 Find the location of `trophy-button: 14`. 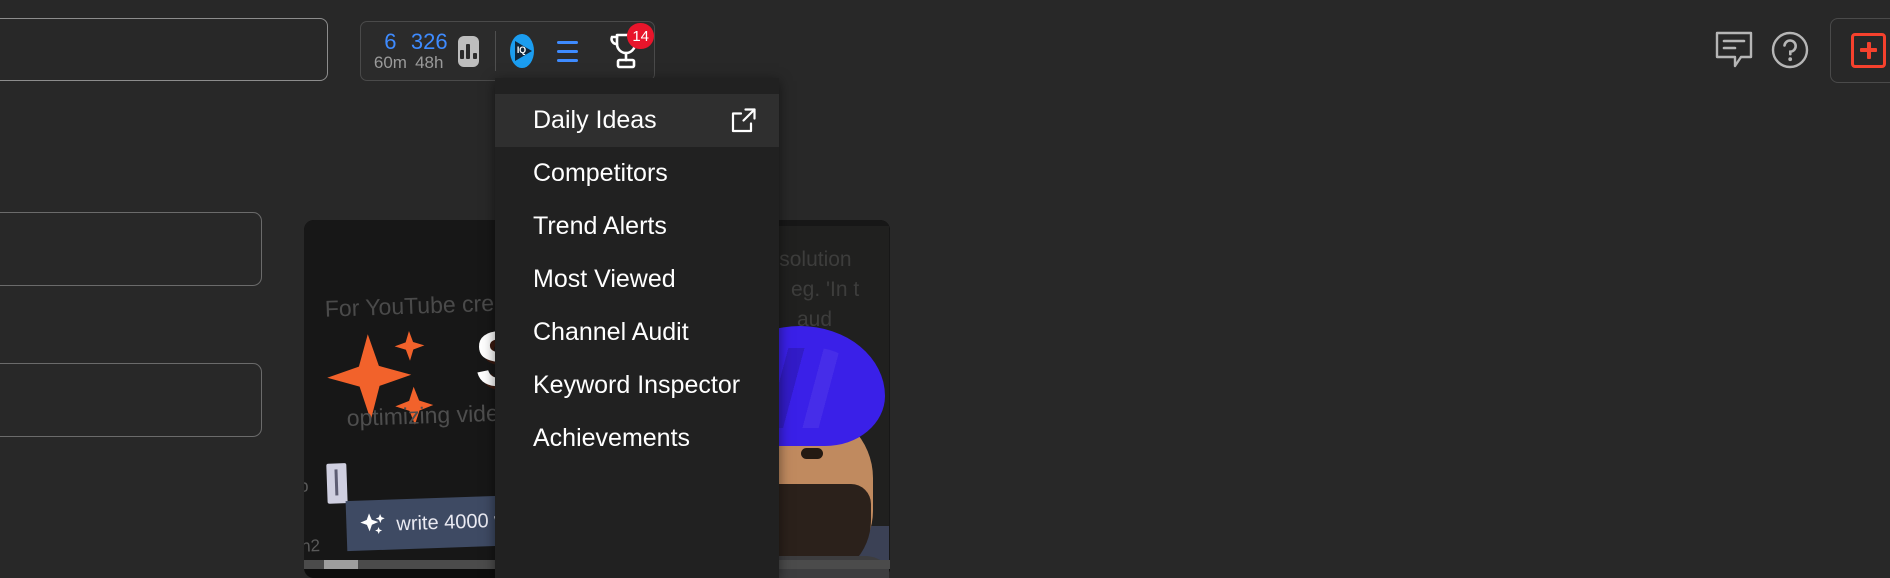

trophy-button: 14 is located at coordinates (631, 47).